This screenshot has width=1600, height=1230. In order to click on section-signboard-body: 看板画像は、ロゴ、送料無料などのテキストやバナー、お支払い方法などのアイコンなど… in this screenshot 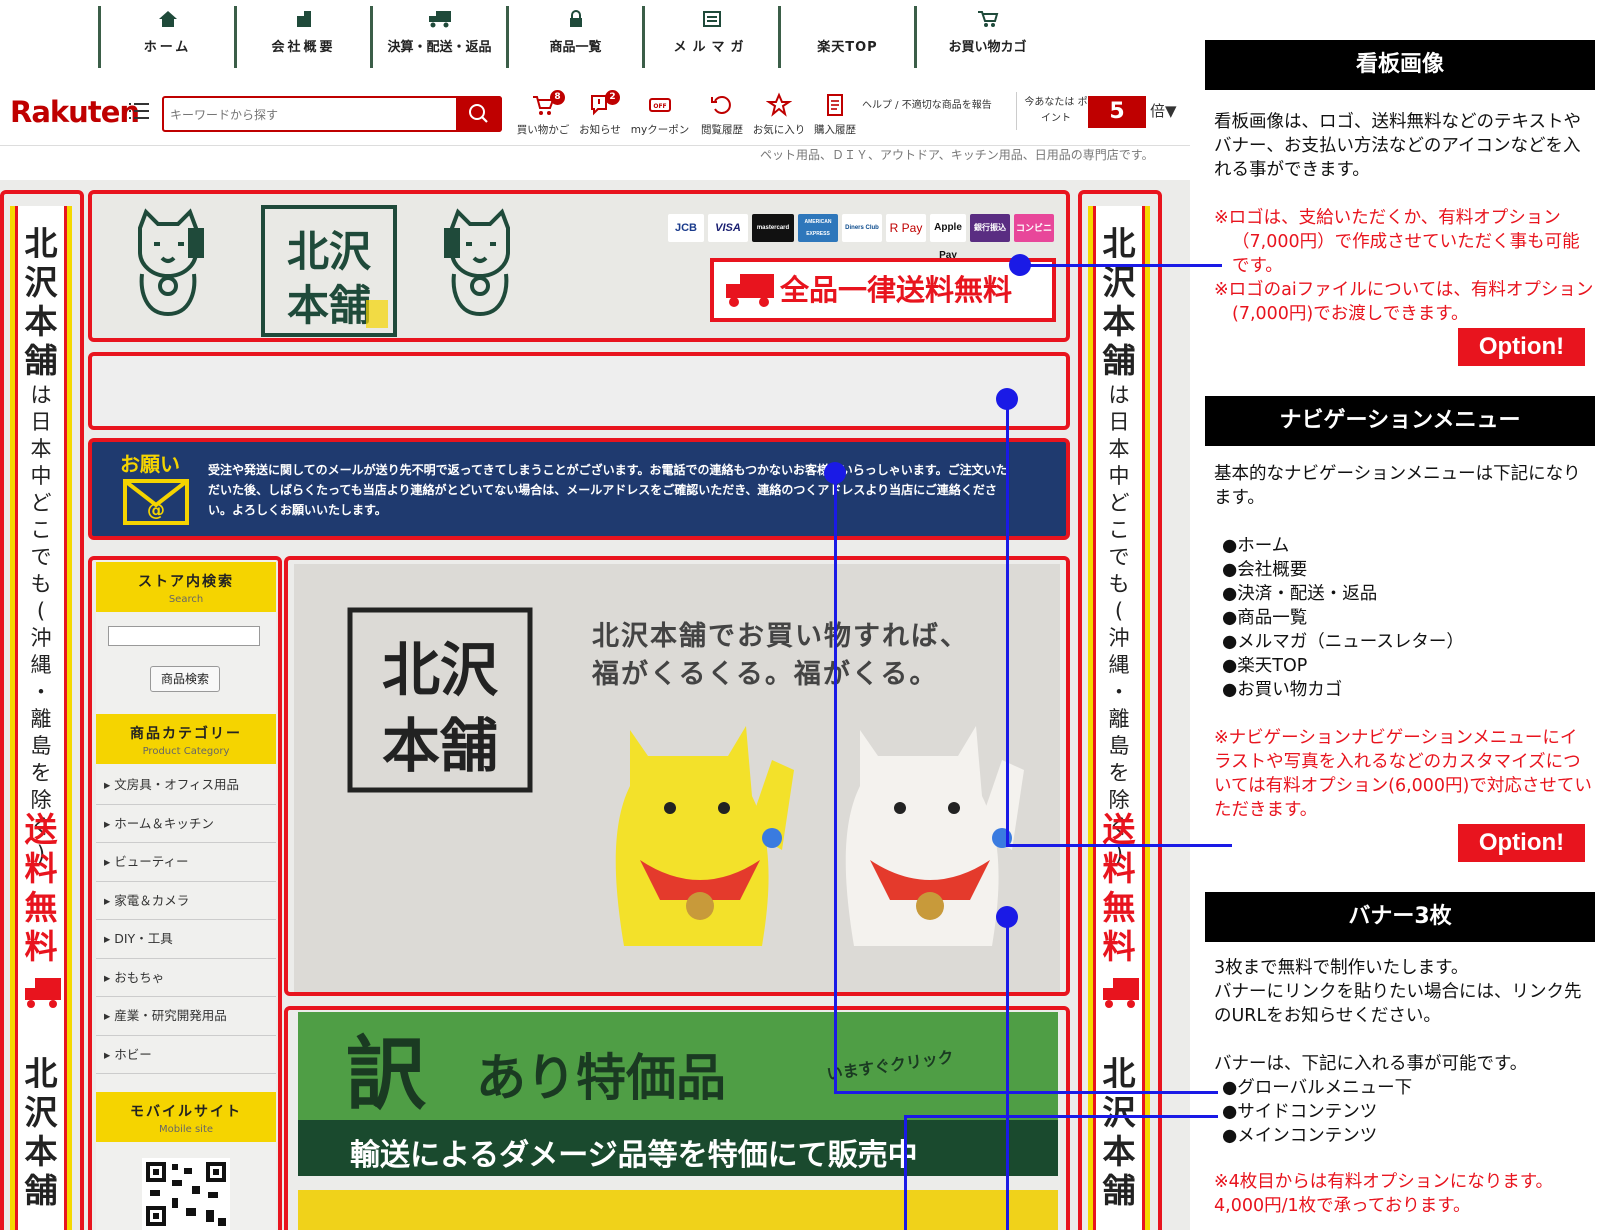, I will do `click(1397, 146)`.